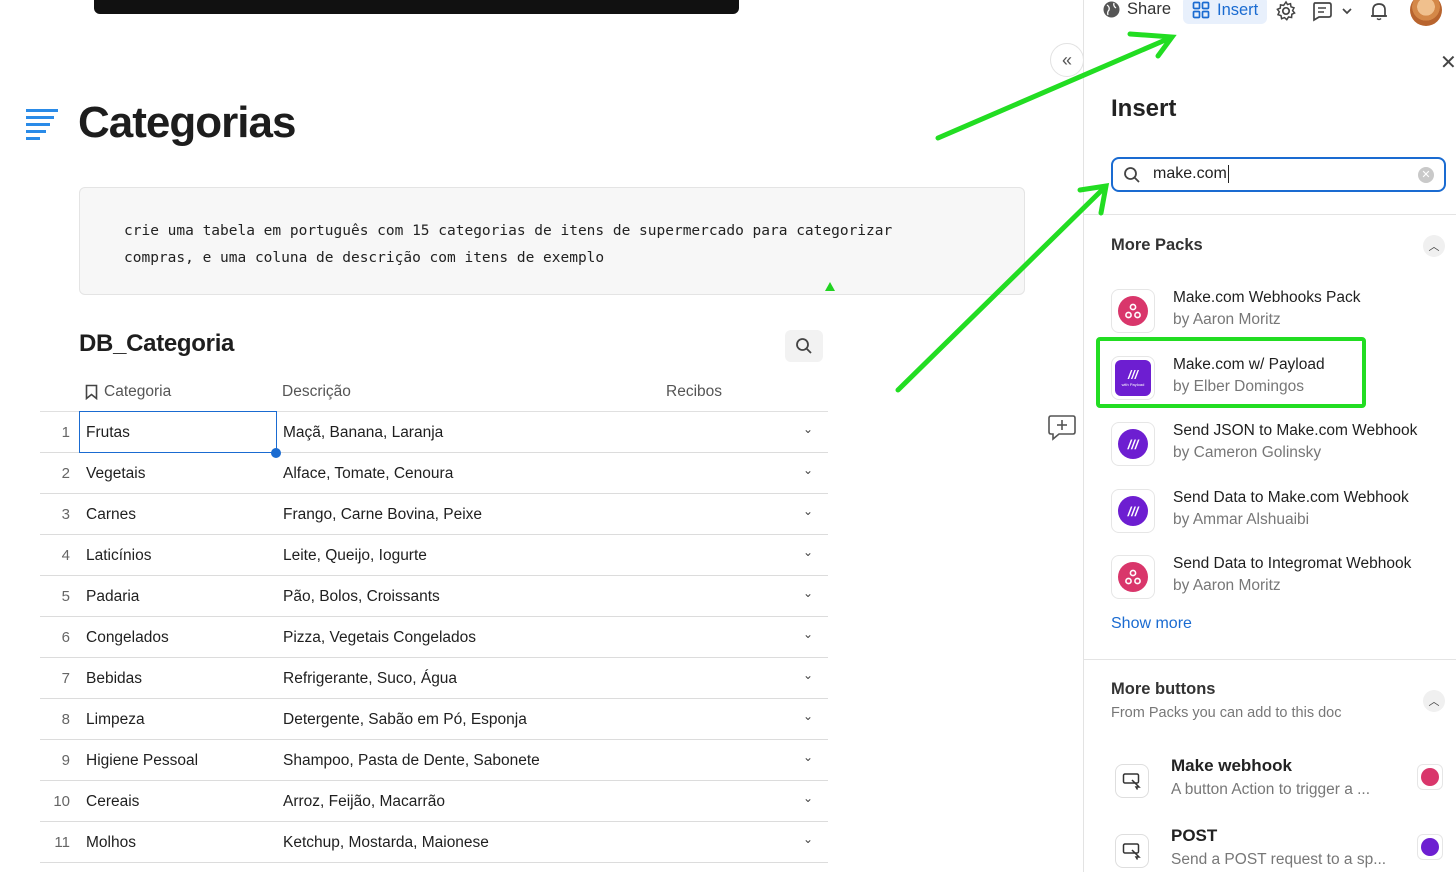 The image size is (1456, 872). What do you see at coordinates (355, 556) in the screenshot?
I see `cell-descricao: Leite, Queijo, Iogurte` at bounding box center [355, 556].